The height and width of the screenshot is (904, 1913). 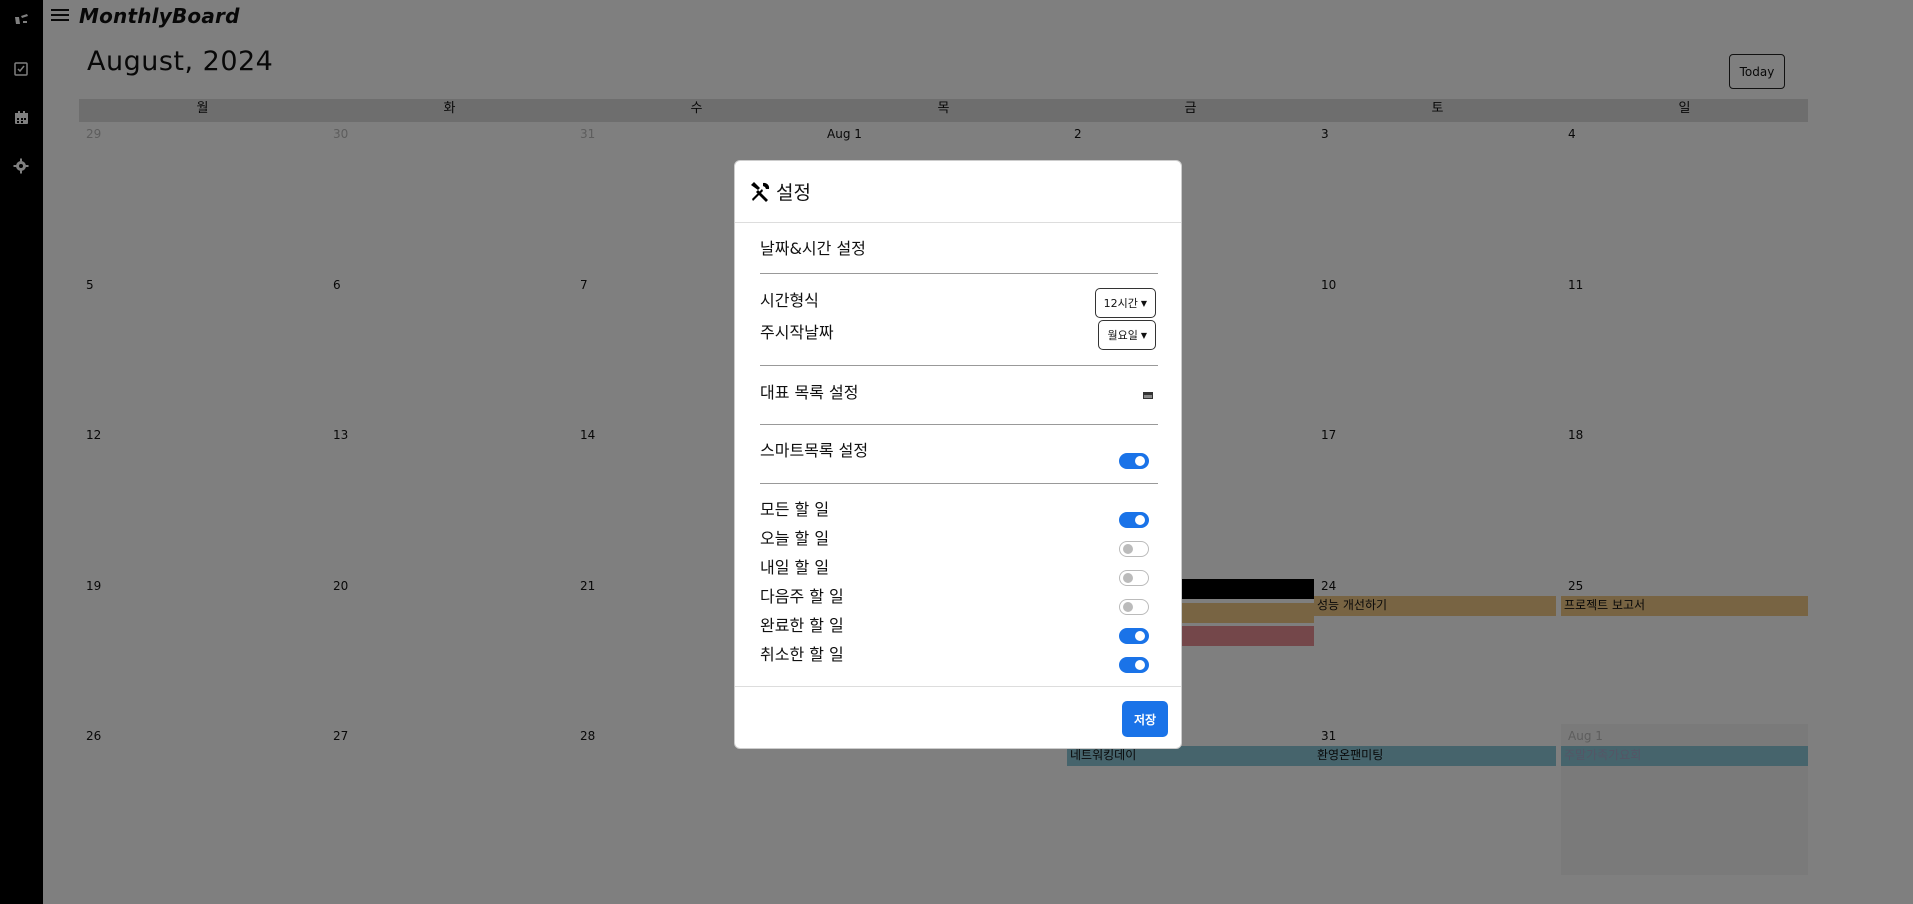 What do you see at coordinates (793, 193) in the screenshot?
I see `modal-title: 설정` at bounding box center [793, 193].